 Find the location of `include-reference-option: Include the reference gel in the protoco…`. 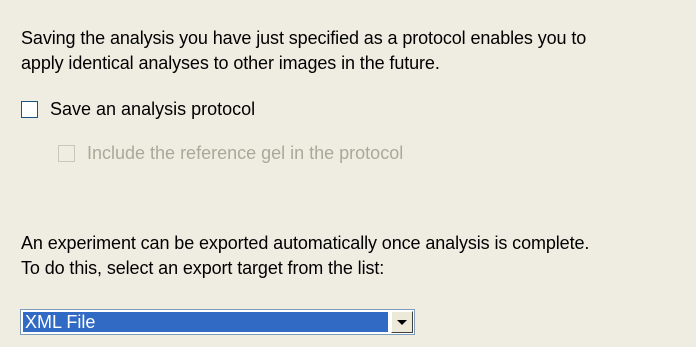

include-reference-option: Include the reference gel in the protoco… is located at coordinates (230, 153).